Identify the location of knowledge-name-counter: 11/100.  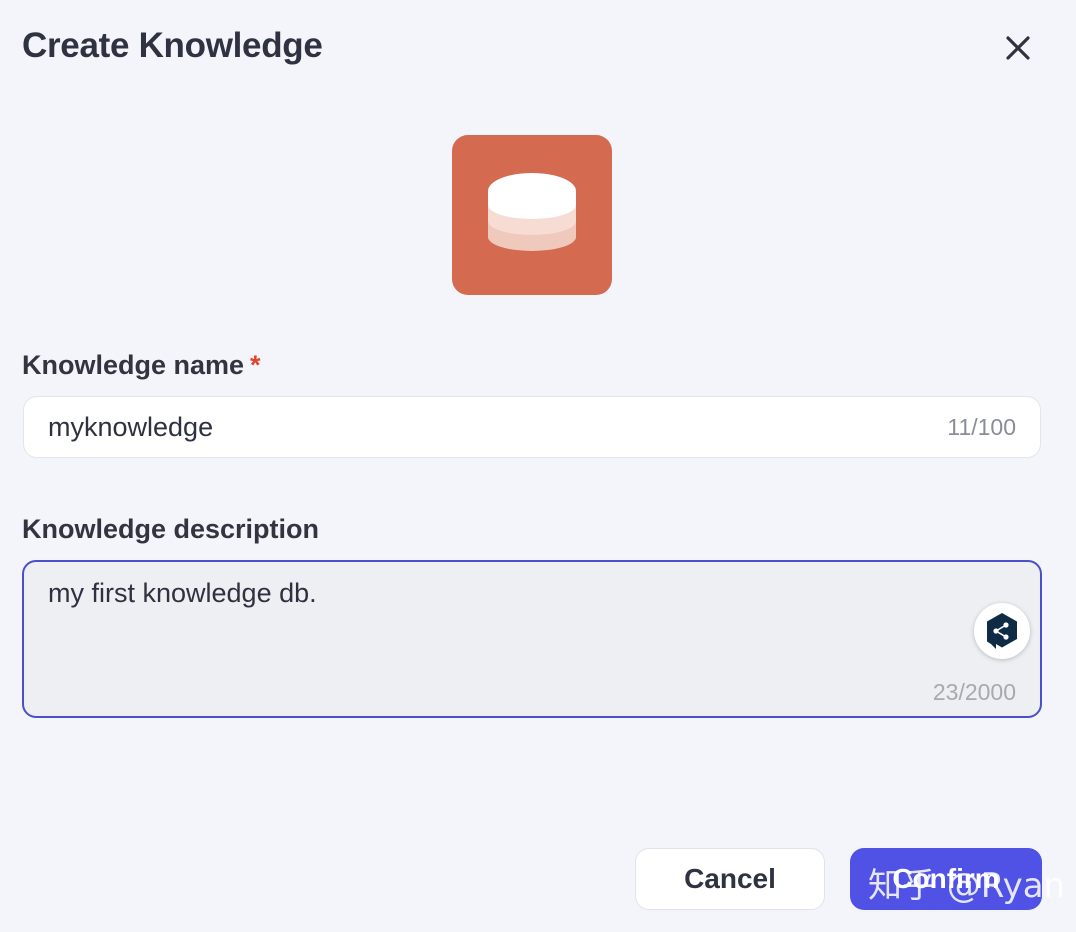
(981, 427).